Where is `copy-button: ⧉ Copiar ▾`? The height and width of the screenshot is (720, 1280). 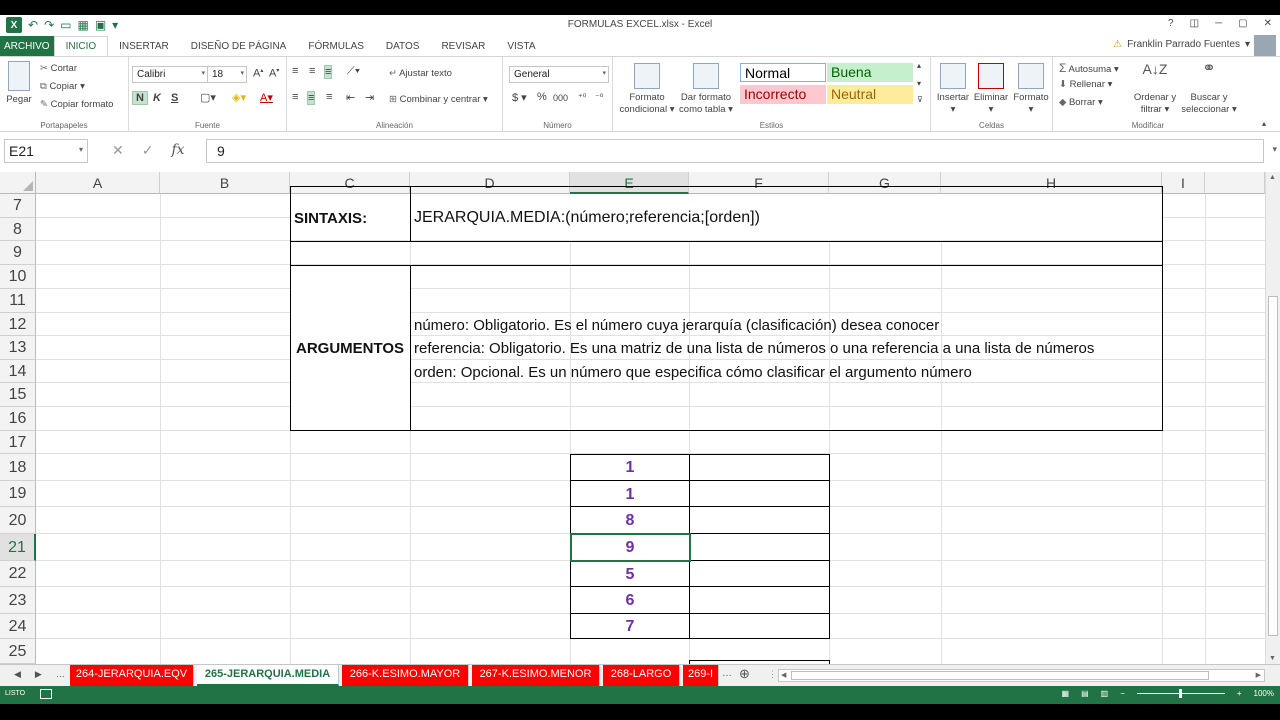
copy-button: ⧉ Copiar ▾ is located at coordinates (62, 86).